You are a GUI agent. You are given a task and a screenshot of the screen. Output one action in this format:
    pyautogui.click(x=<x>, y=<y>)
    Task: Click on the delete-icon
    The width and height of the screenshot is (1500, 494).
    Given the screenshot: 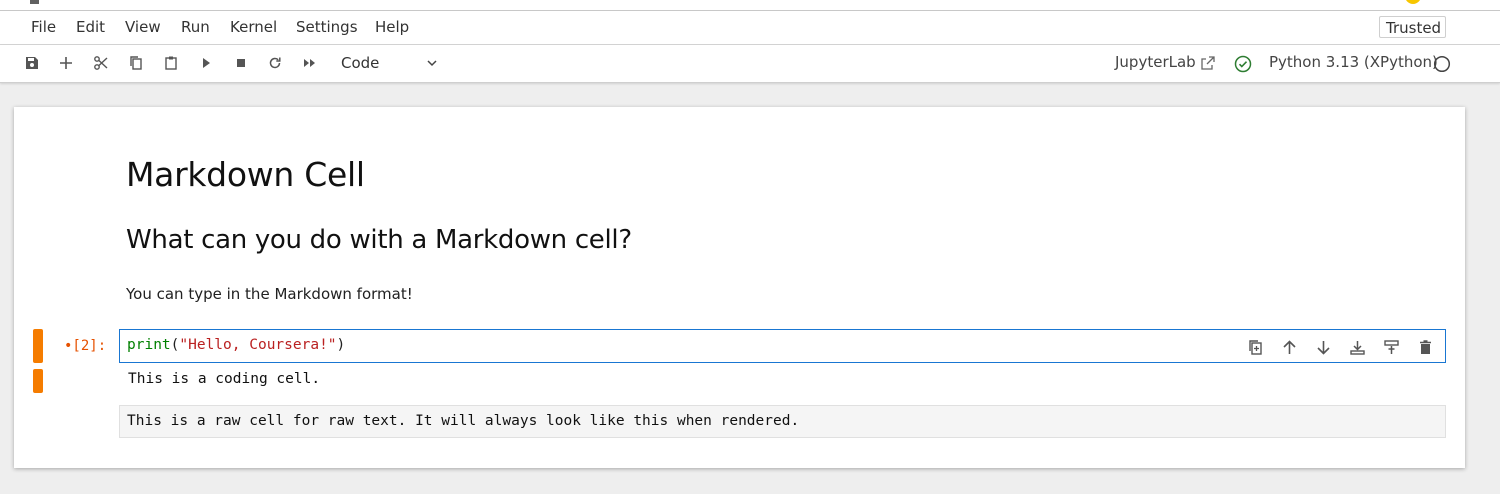 What is the action you would take?
    pyautogui.click(x=1425, y=346)
    